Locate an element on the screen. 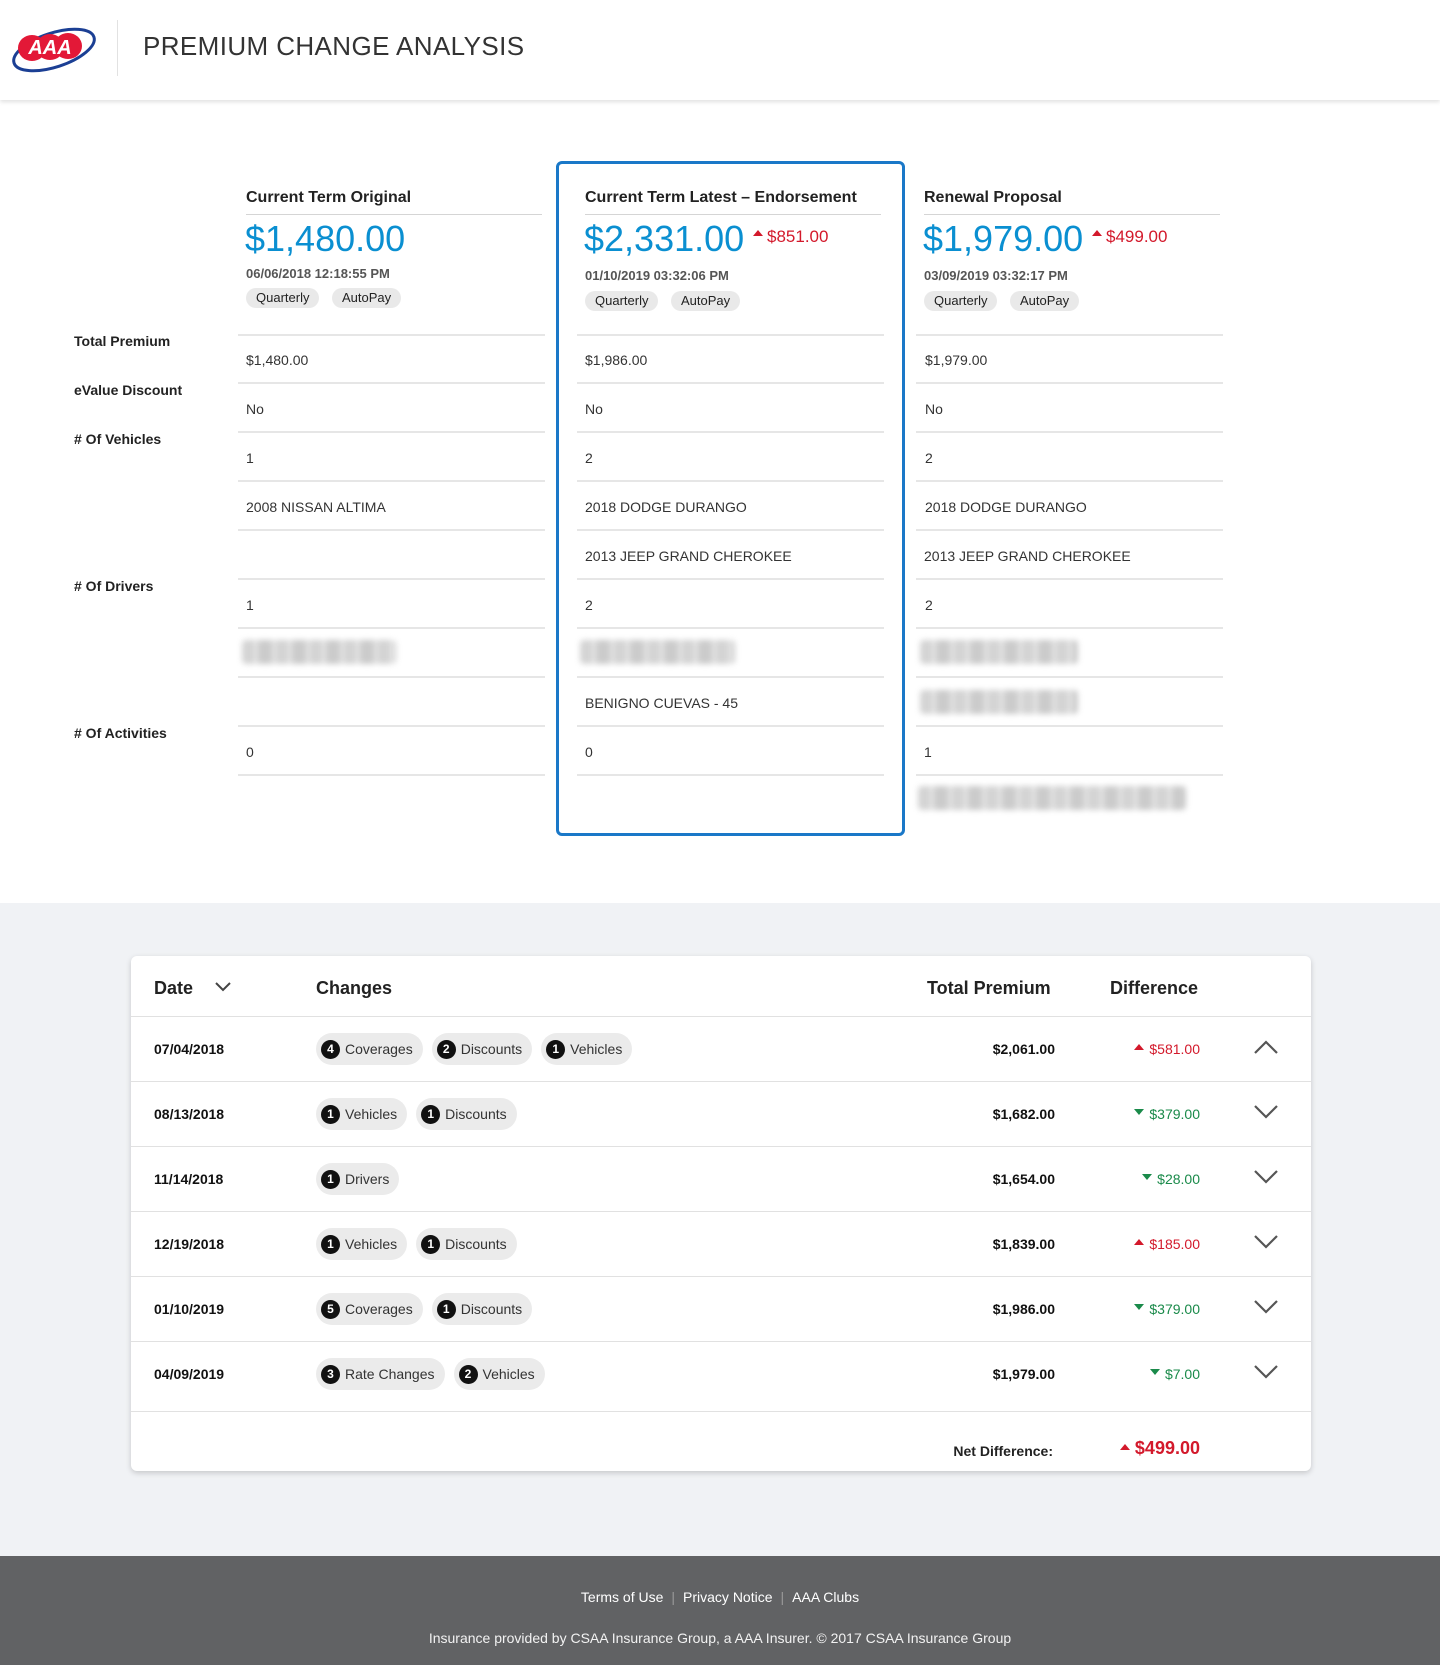 The height and width of the screenshot is (1665, 1440). column-title-rule is located at coordinates (1072, 214).